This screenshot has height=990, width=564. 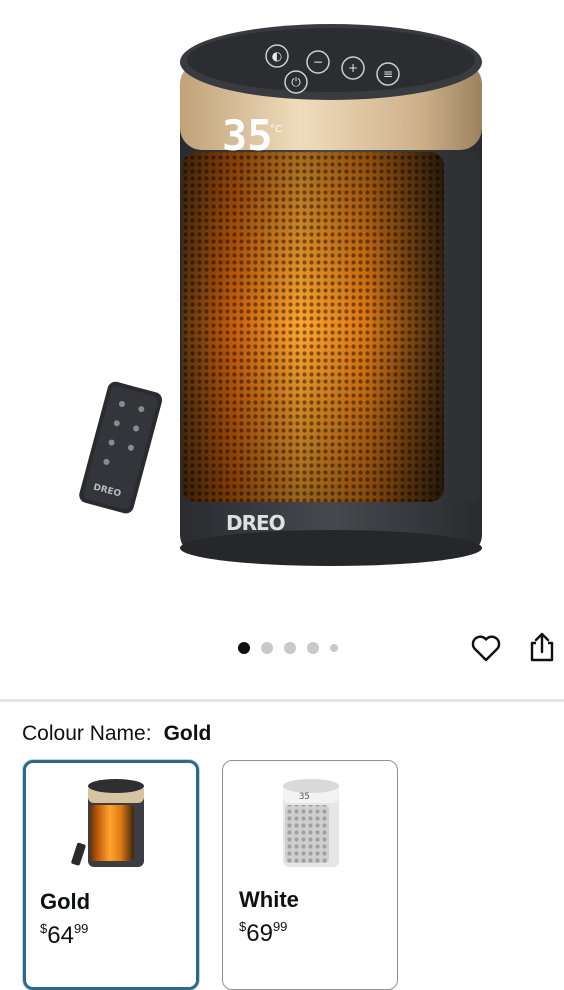 I want to click on variant-swatch-gold: Gold $6499, so click(x=111, y=875).